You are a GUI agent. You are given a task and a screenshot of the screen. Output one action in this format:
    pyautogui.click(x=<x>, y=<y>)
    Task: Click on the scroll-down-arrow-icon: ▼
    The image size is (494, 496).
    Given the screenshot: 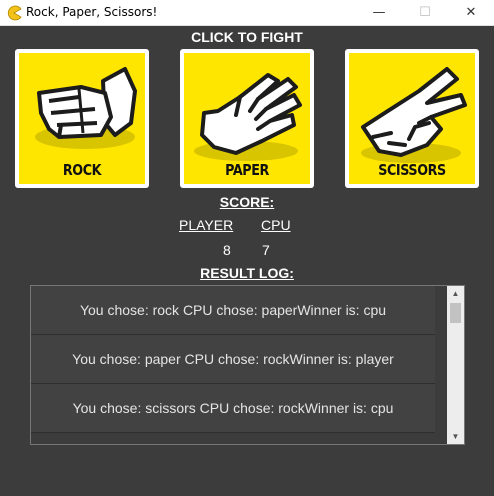 What is the action you would take?
    pyautogui.click(x=455, y=436)
    